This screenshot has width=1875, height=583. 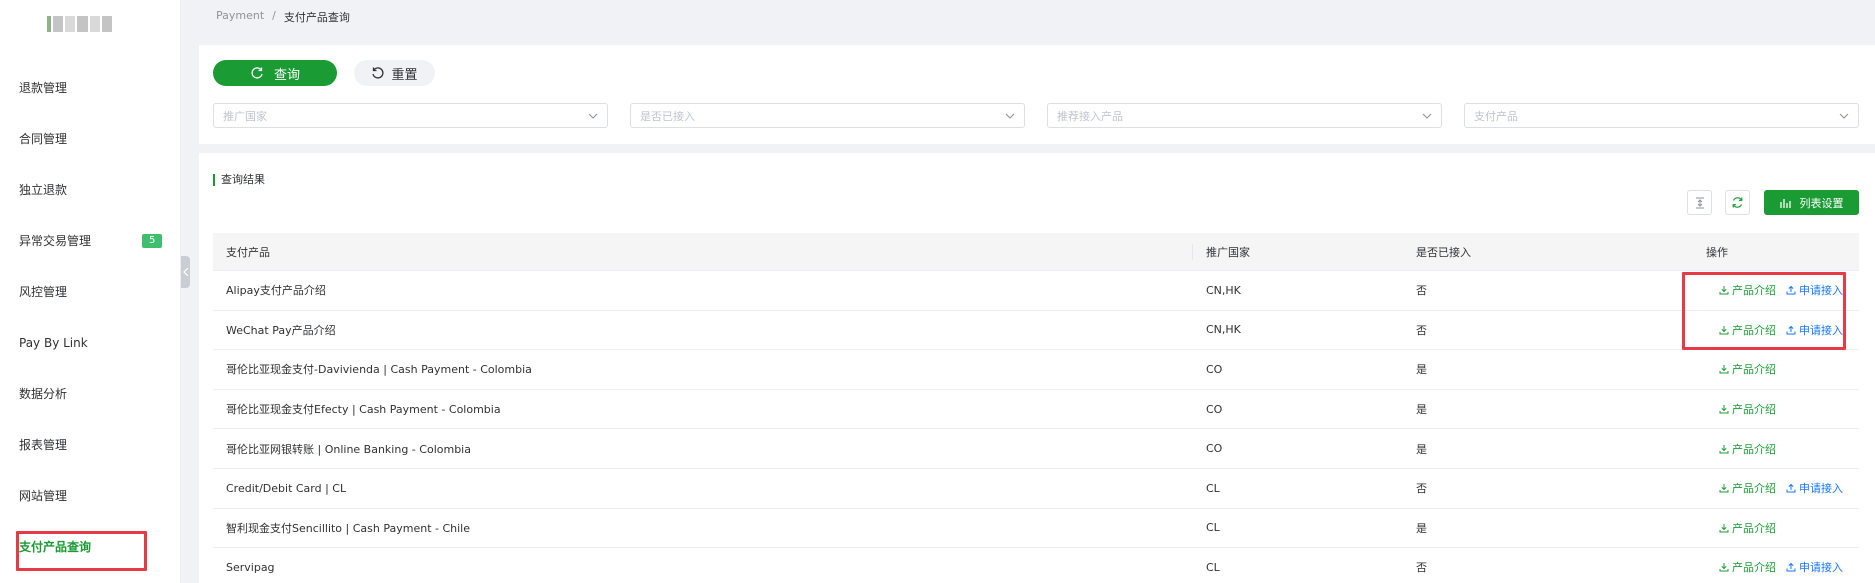 What do you see at coordinates (276, 291) in the screenshot?
I see `product-cell: Alipay支付产品介绍` at bounding box center [276, 291].